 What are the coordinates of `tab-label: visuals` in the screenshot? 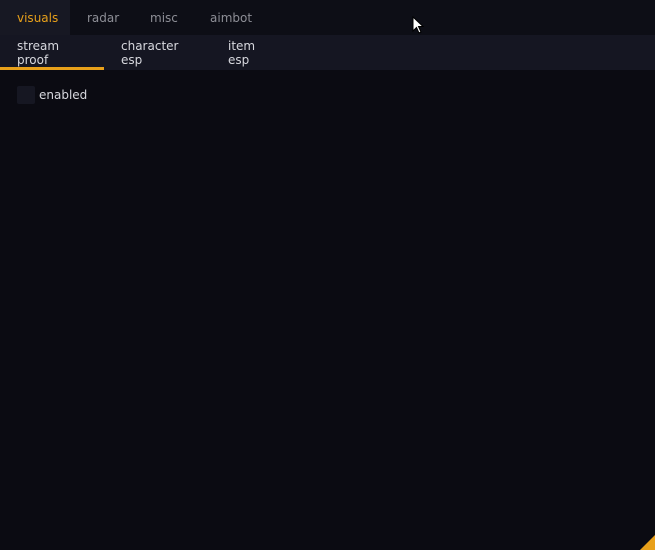 It's located at (38, 17).